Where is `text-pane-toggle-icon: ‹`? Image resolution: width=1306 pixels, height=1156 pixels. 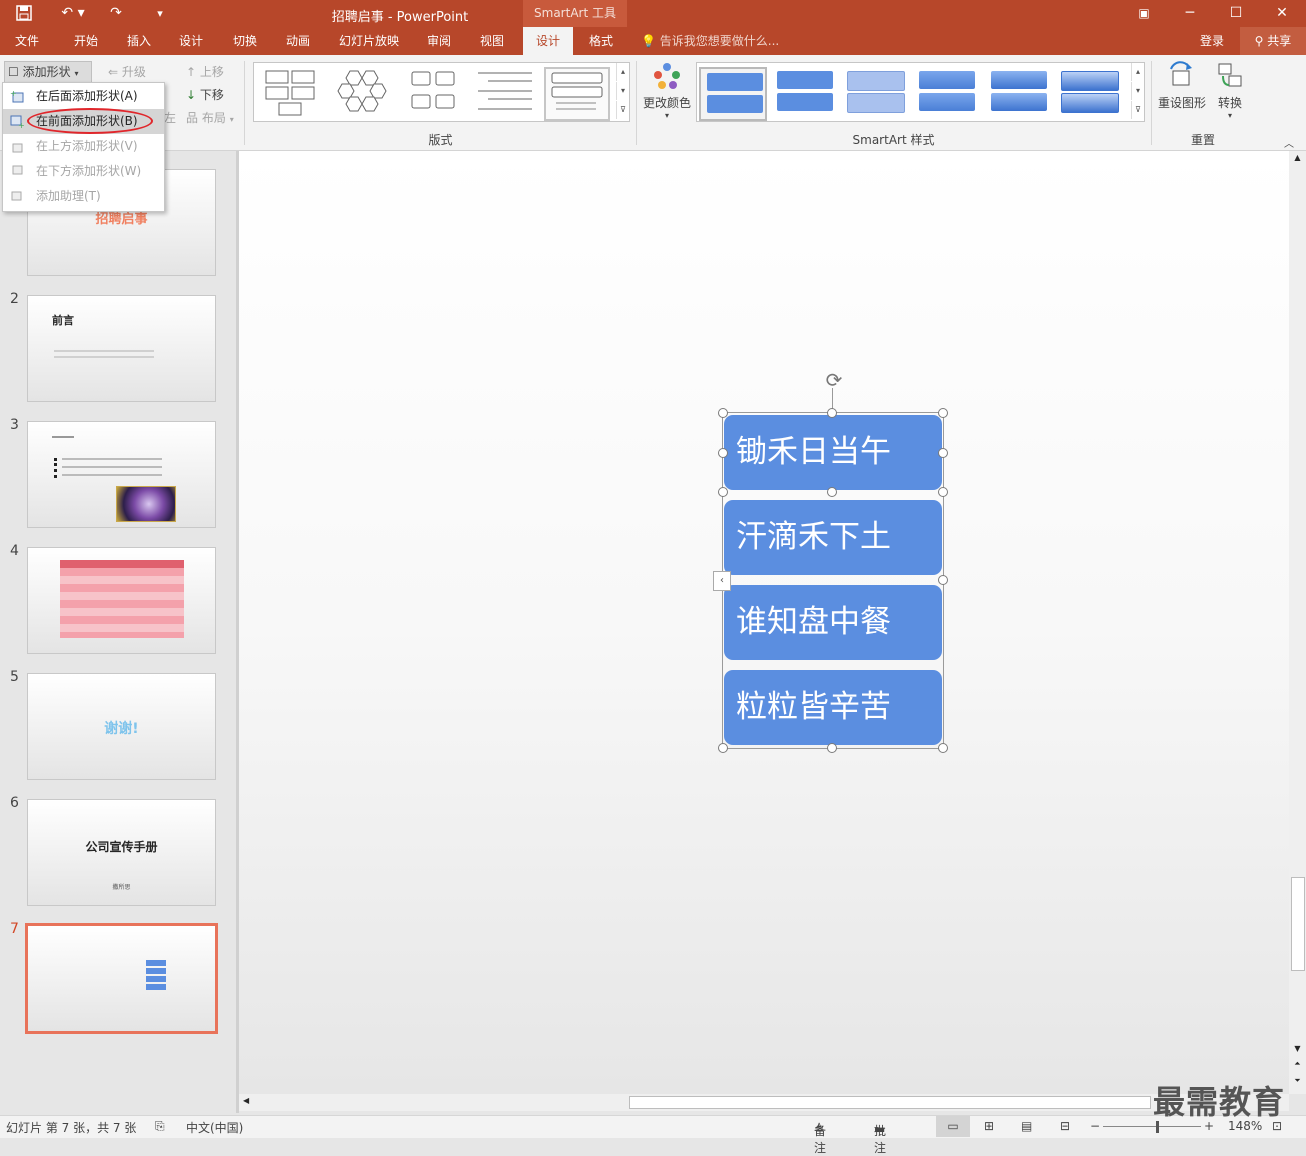 text-pane-toggle-icon: ‹ is located at coordinates (722, 581).